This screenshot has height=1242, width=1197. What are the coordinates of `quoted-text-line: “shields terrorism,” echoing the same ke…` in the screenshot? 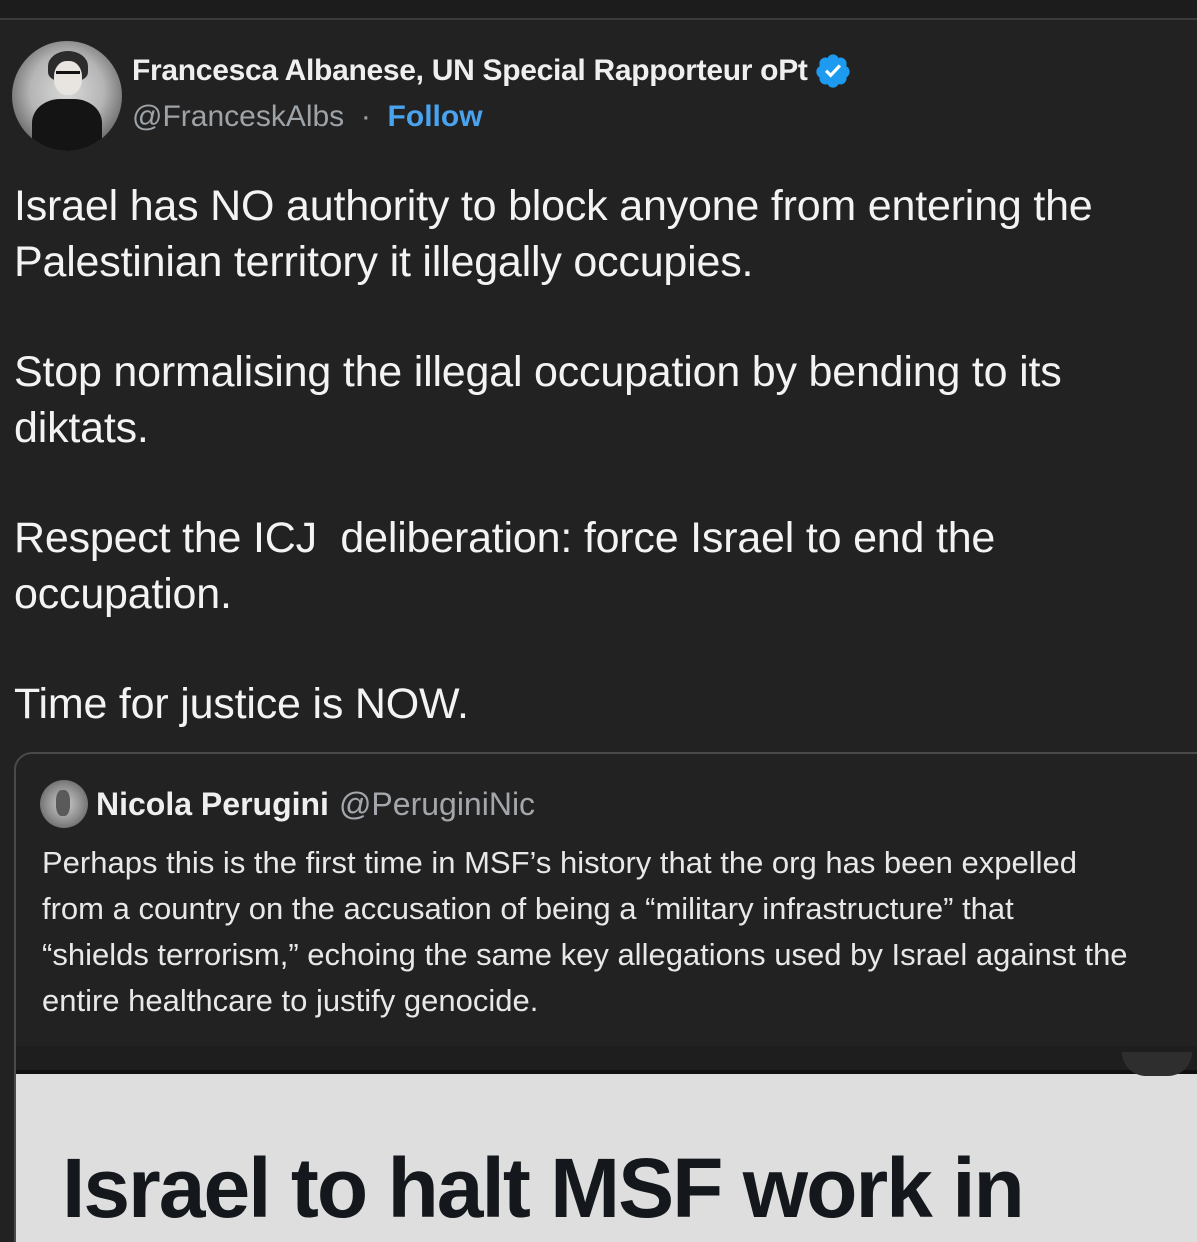 It's located at (585, 954).